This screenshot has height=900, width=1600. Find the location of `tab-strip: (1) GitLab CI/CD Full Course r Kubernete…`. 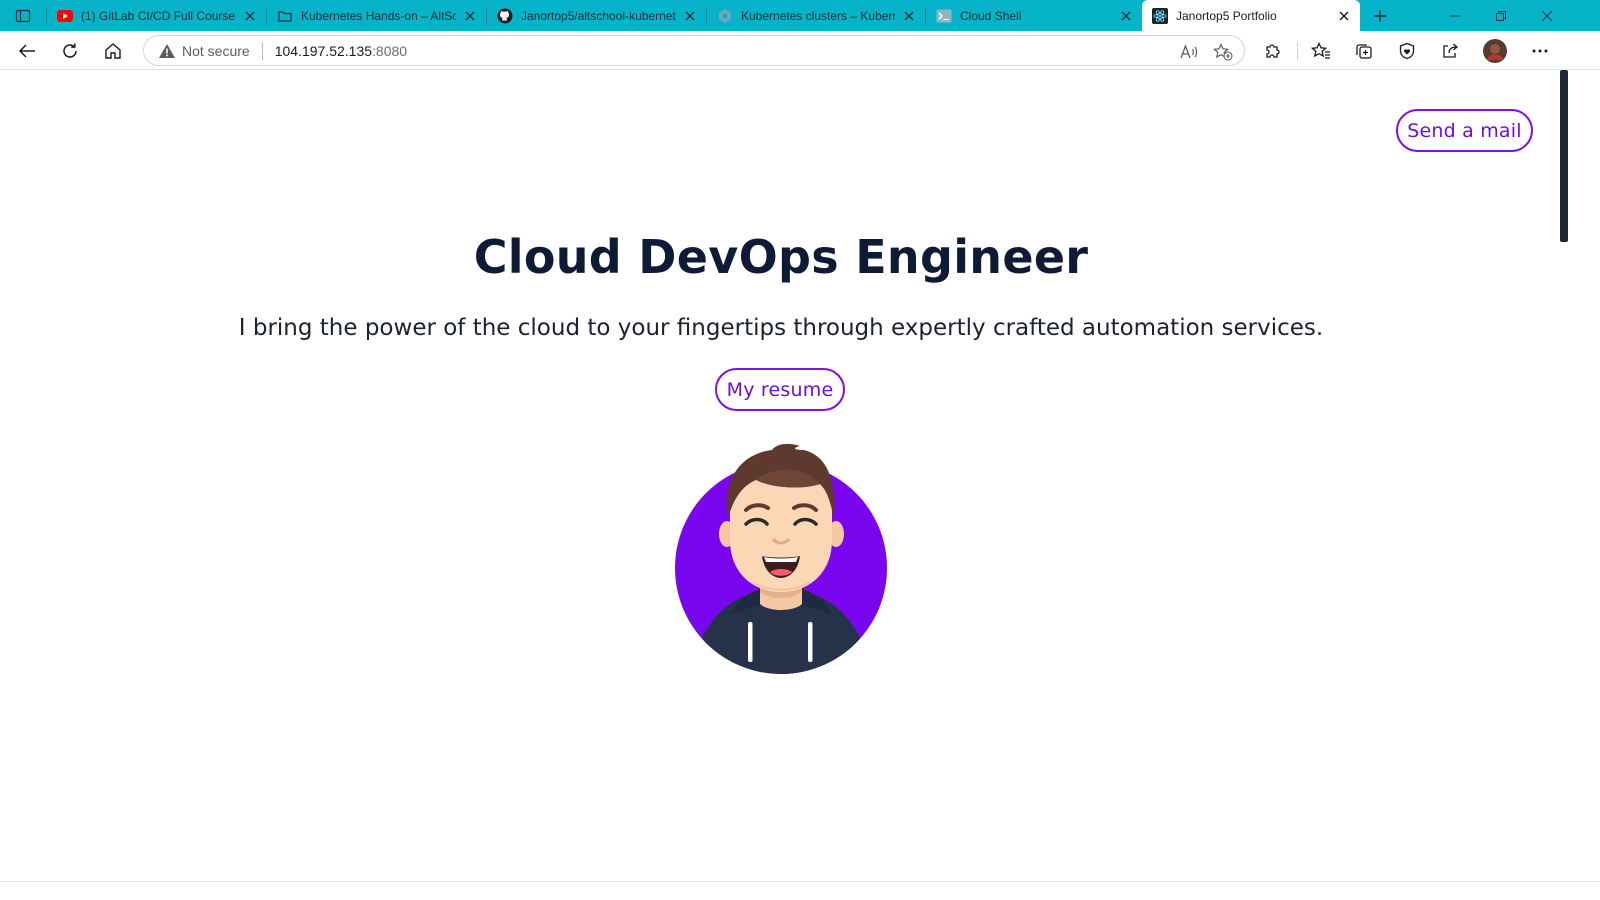

tab-strip: (1) GitLab CI/CD Full Course r Kubernete… is located at coordinates (800, 15).